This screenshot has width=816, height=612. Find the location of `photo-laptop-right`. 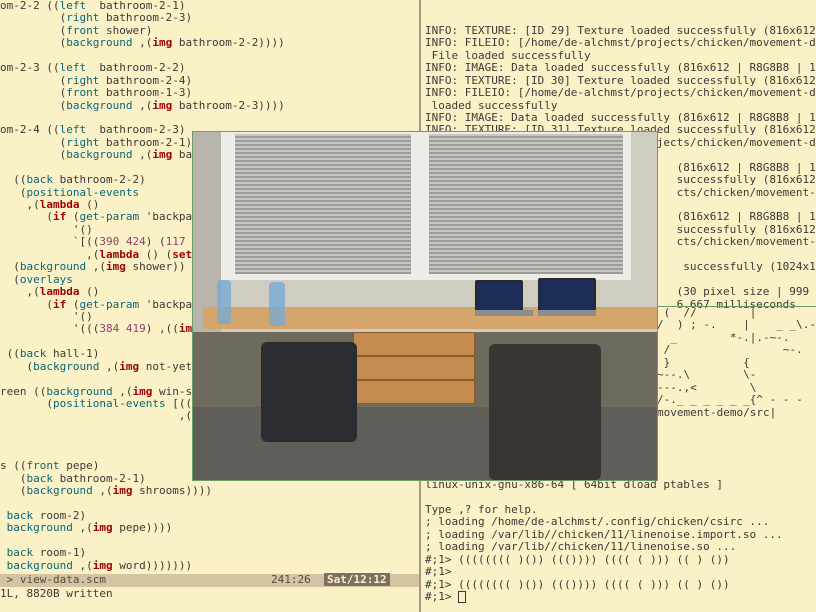

photo-laptop-right is located at coordinates (567, 296).